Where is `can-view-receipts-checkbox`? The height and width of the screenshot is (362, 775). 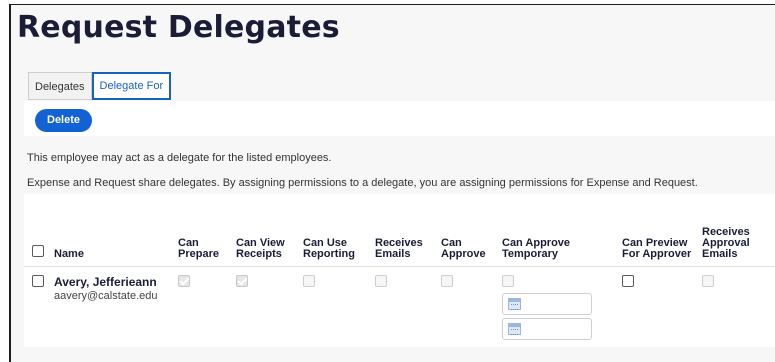 can-view-receipts-checkbox is located at coordinates (242, 280).